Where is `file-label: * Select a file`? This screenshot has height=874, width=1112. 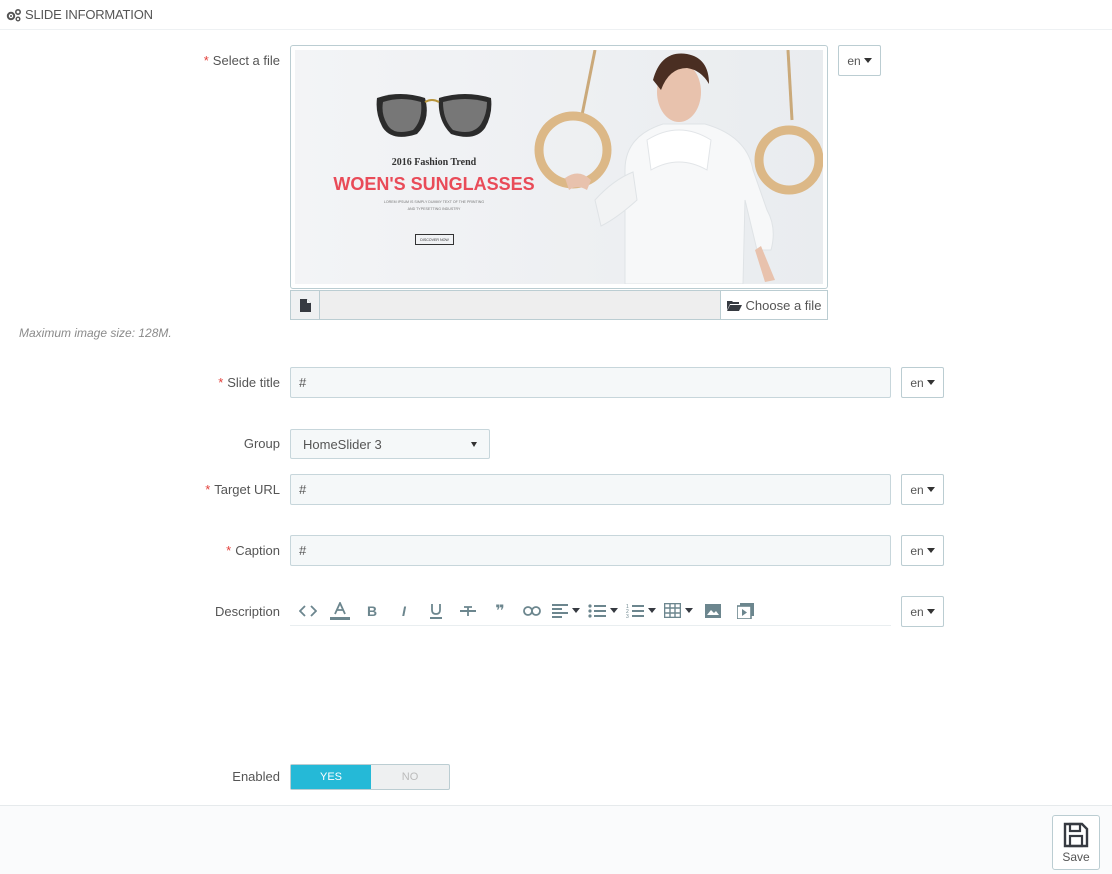
file-label: * Select a file is located at coordinates (241, 60).